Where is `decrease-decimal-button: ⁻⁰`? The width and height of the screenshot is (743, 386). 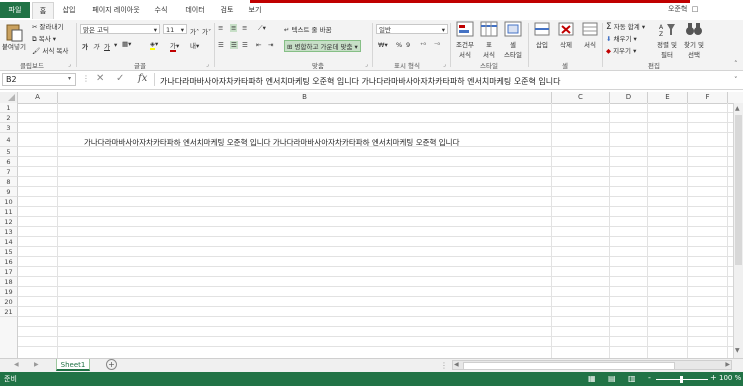
decrease-decimal-button: ⁻⁰ is located at coordinates (437, 45).